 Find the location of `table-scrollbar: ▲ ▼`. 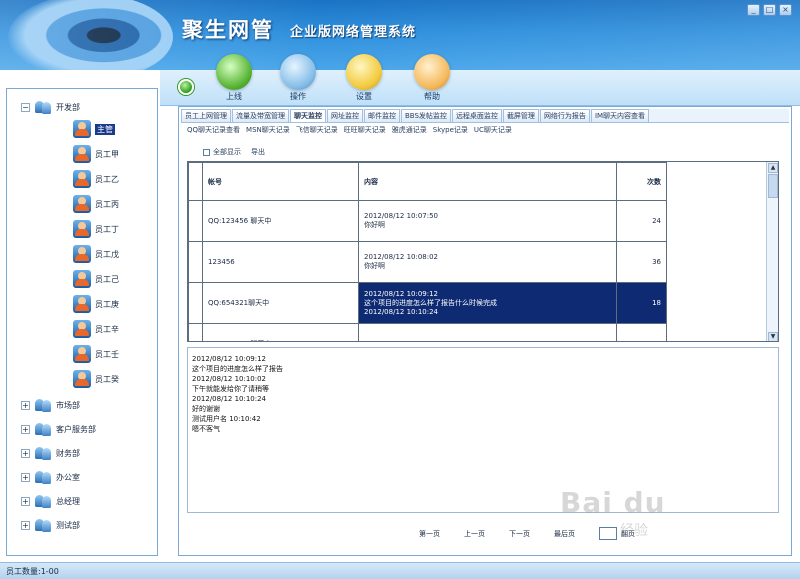

table-scrollbar: ▲ ▼ is located at coordinates (772, 251).